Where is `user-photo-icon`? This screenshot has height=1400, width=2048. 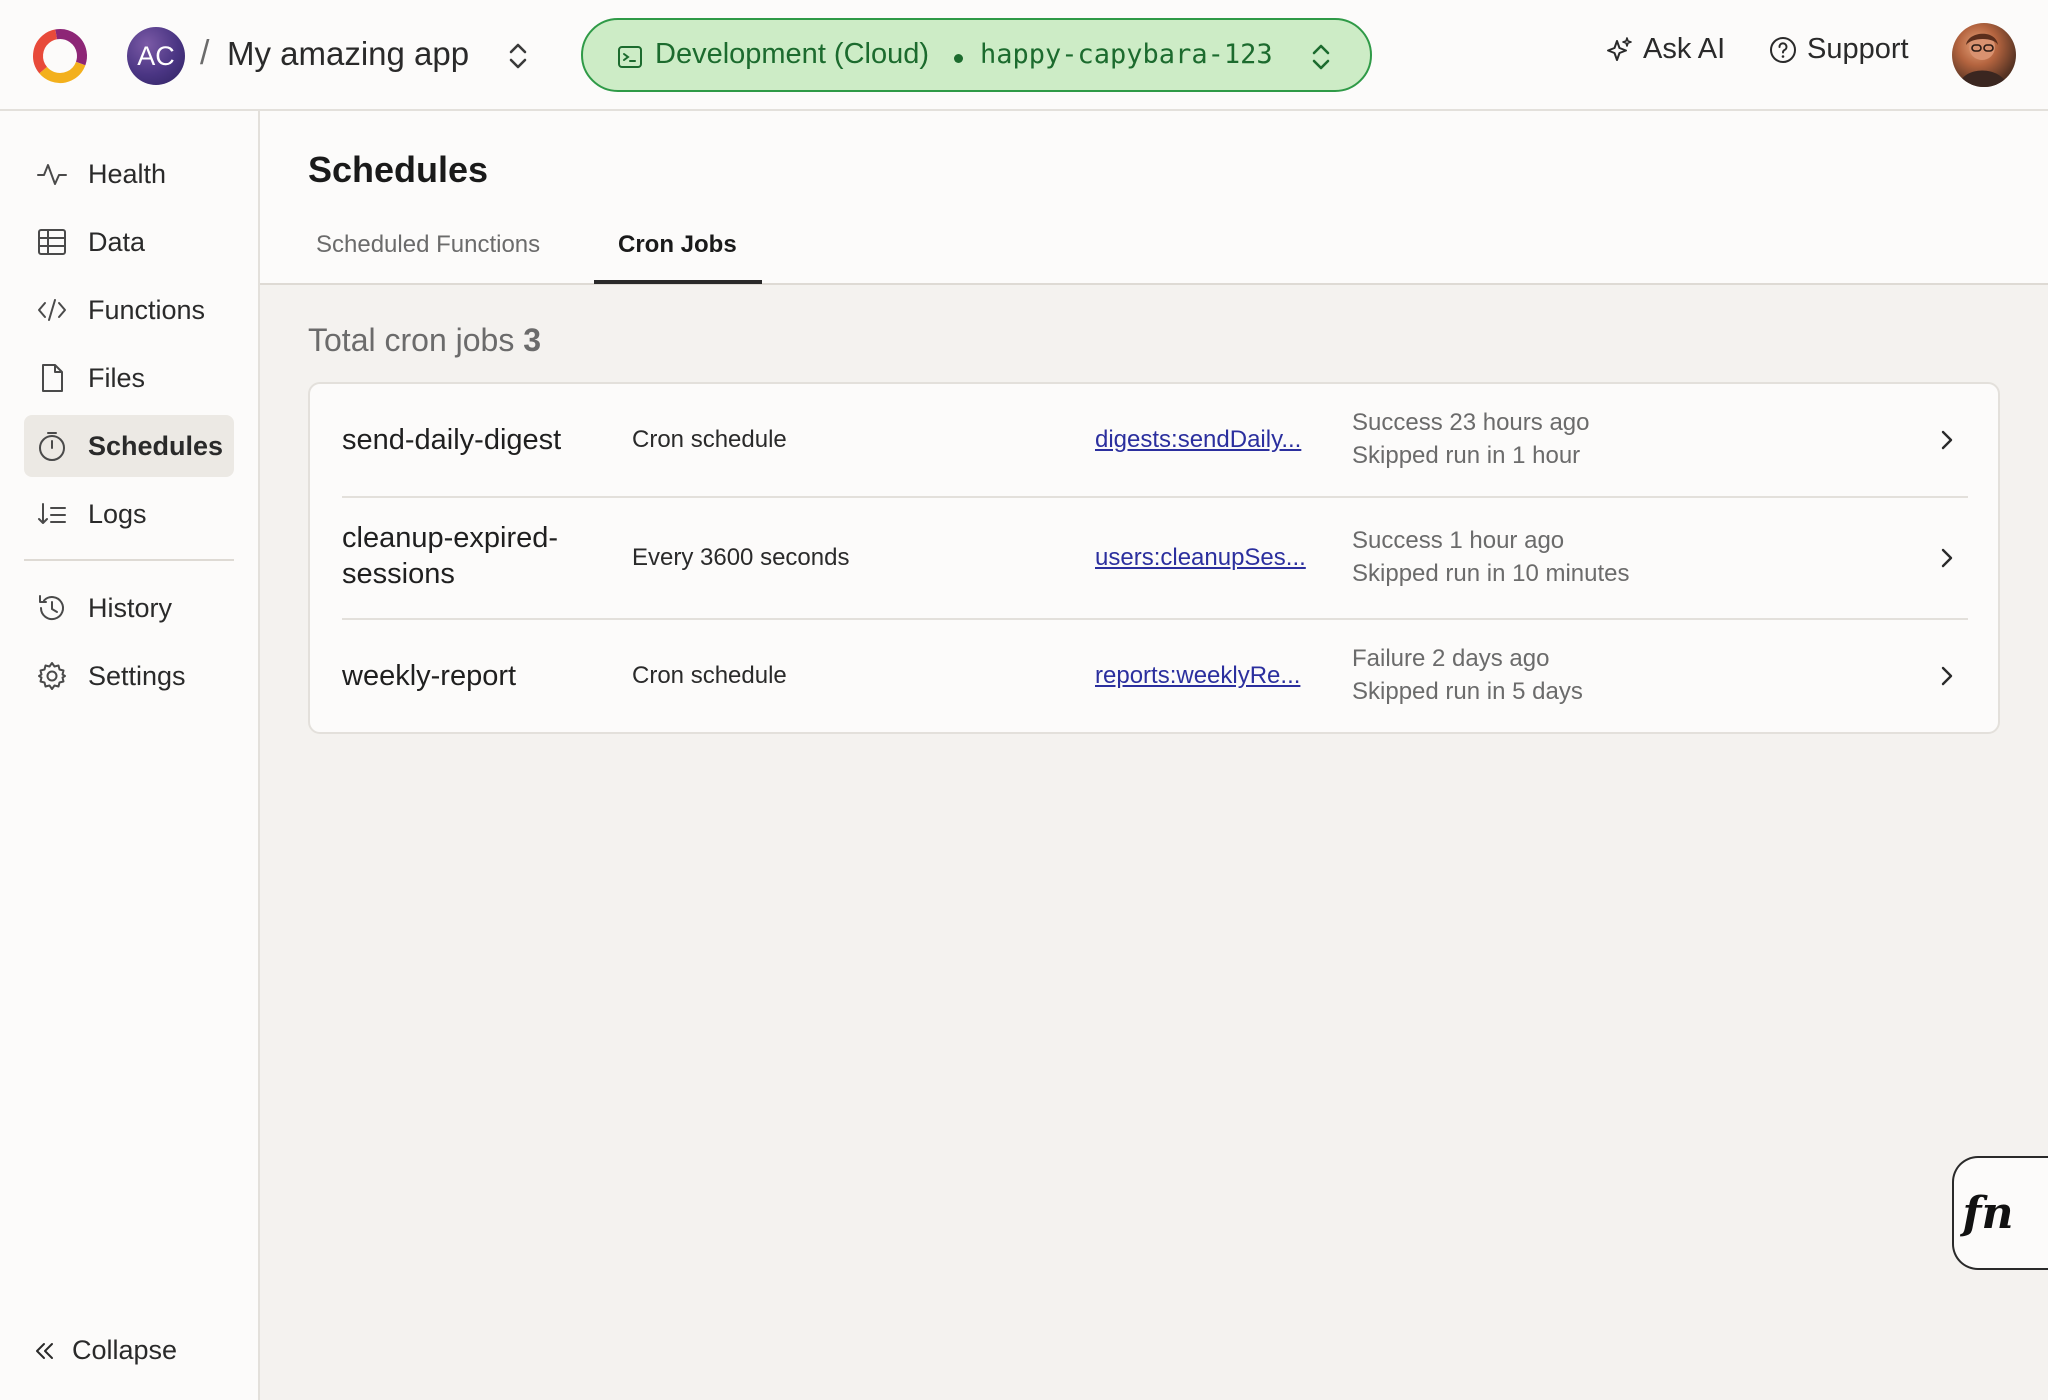 user-photo-icon is located at coordinates (1983, 60).